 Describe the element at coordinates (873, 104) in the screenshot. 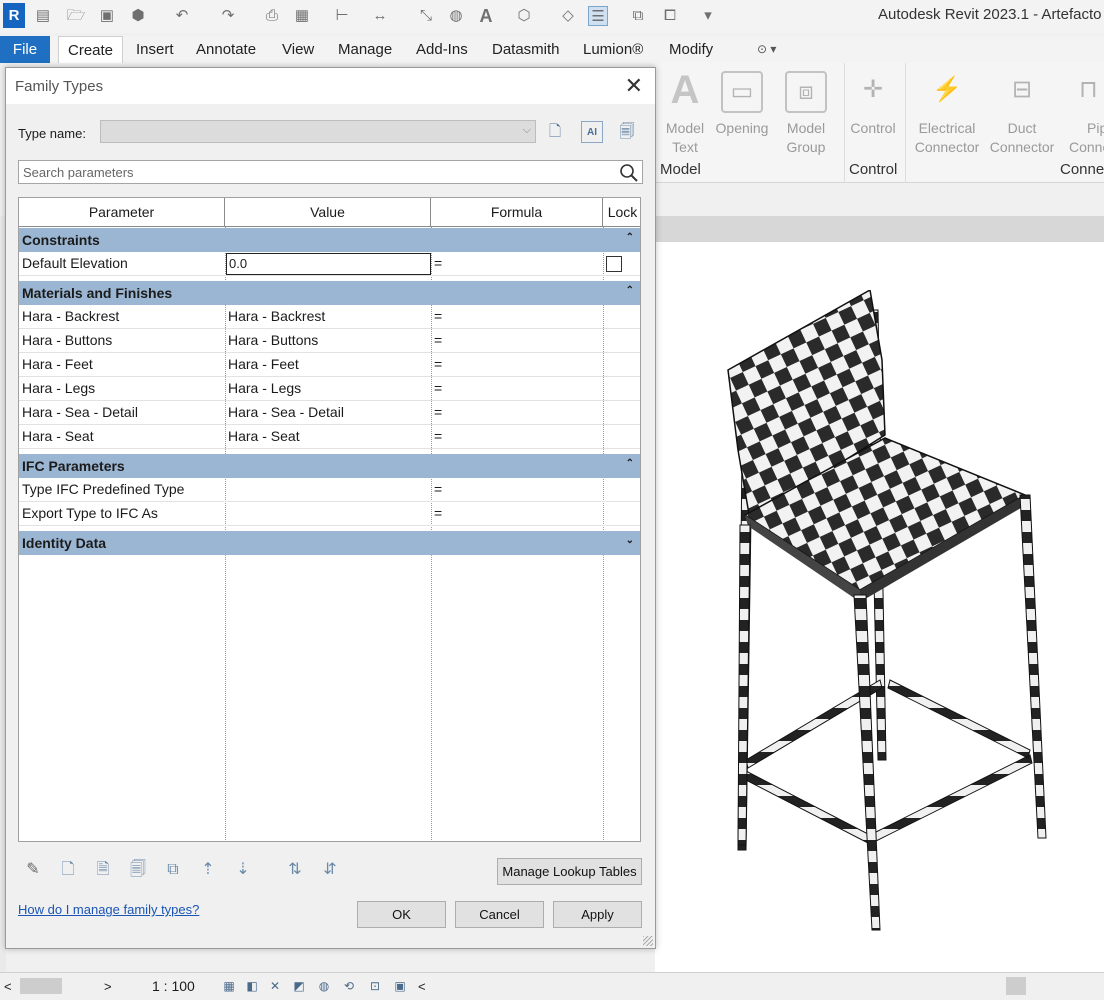

I see `control-tool: ✛ Control` at that location.